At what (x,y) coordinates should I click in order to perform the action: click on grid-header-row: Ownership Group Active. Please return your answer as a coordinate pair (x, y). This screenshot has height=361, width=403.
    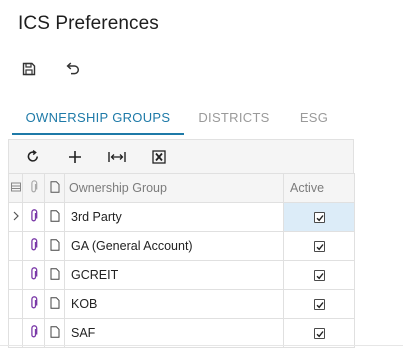
    Looking at the image, I should click on (181, 188).